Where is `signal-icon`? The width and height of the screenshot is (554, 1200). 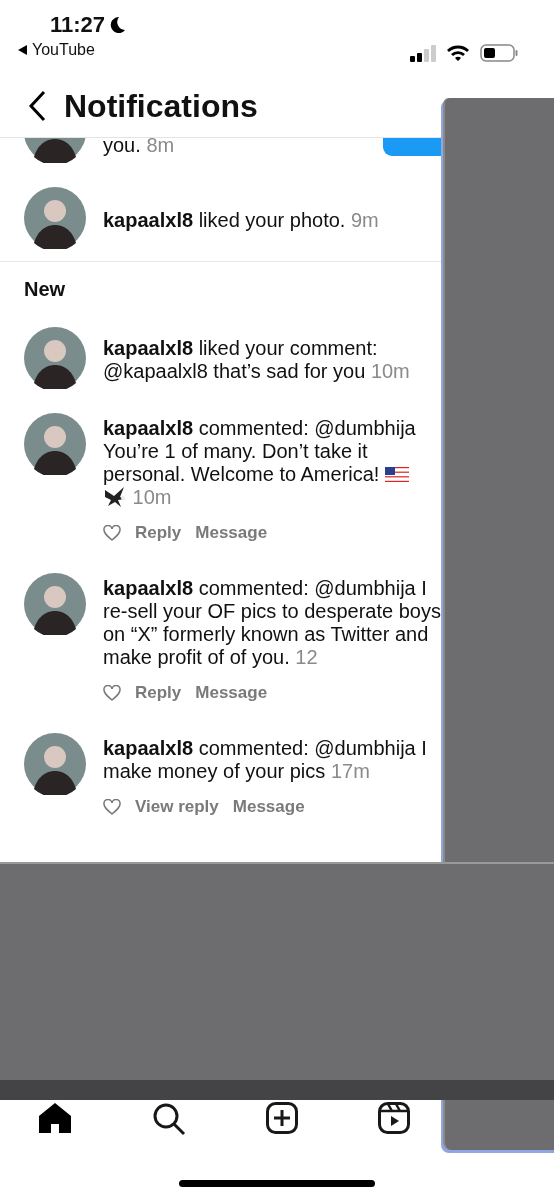
signal-icon is located at coordinates (423, 52).